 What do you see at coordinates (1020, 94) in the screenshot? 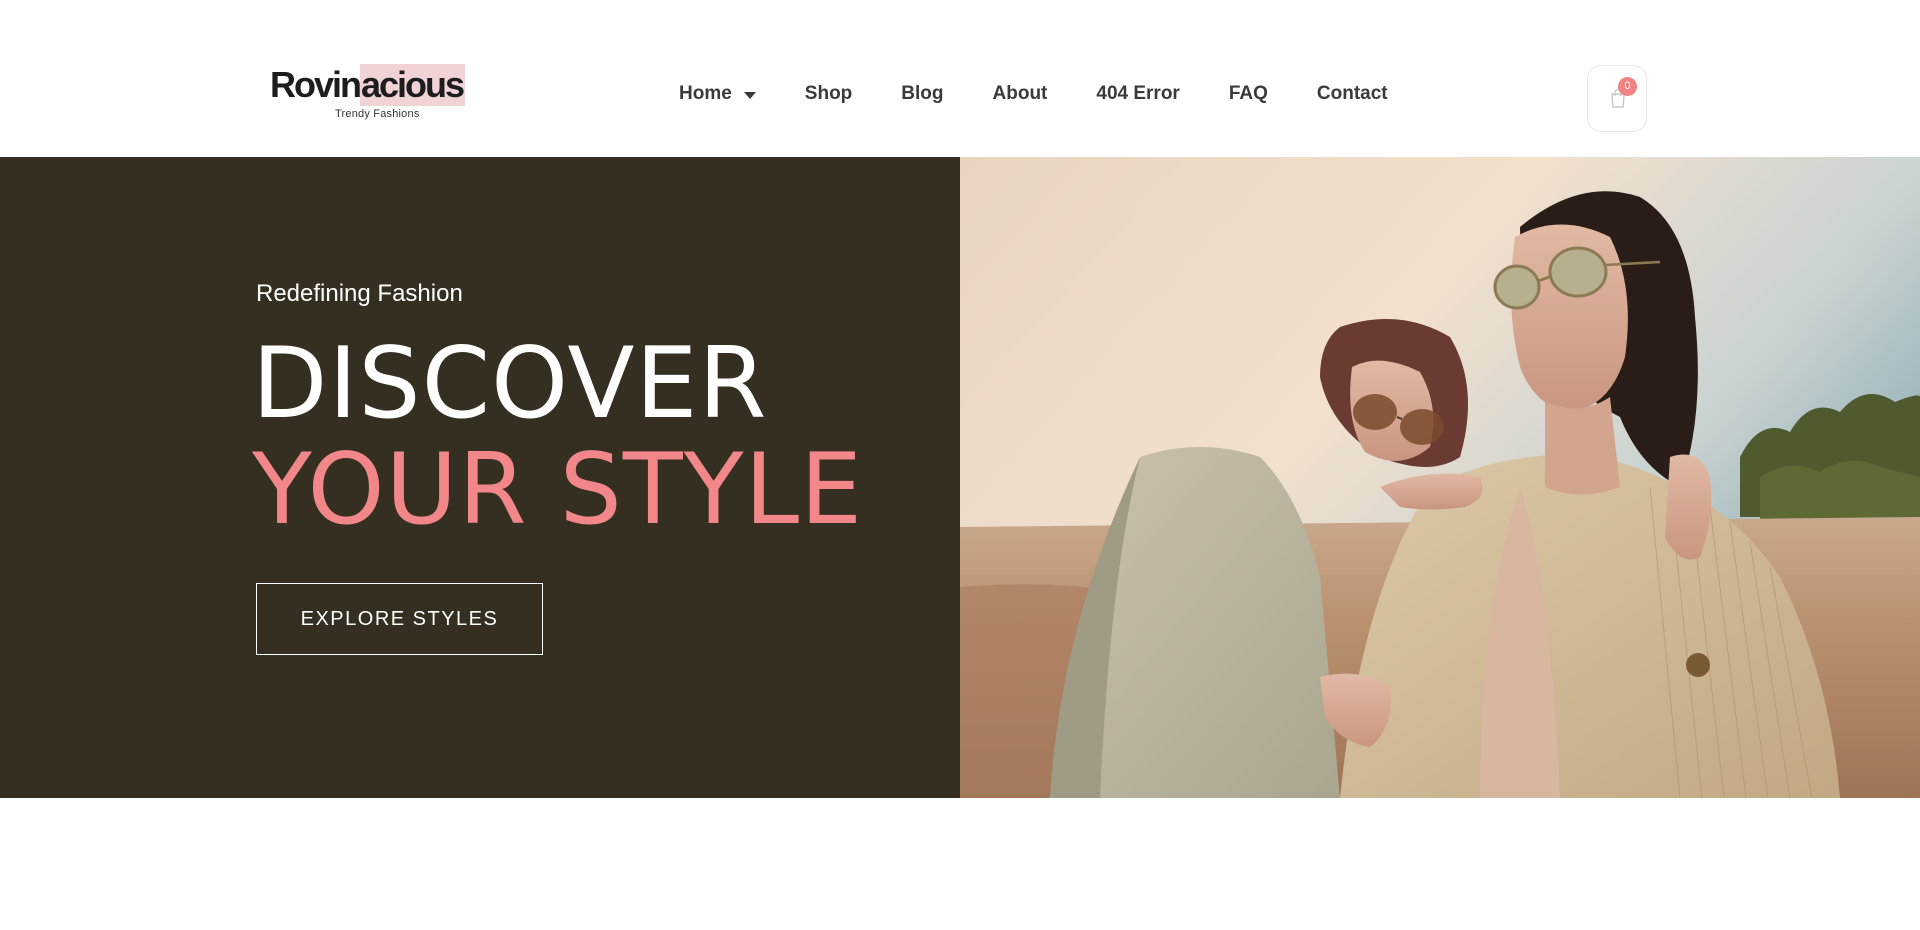
I see `nav-item-about: About` at bounding box center [1020, 94].